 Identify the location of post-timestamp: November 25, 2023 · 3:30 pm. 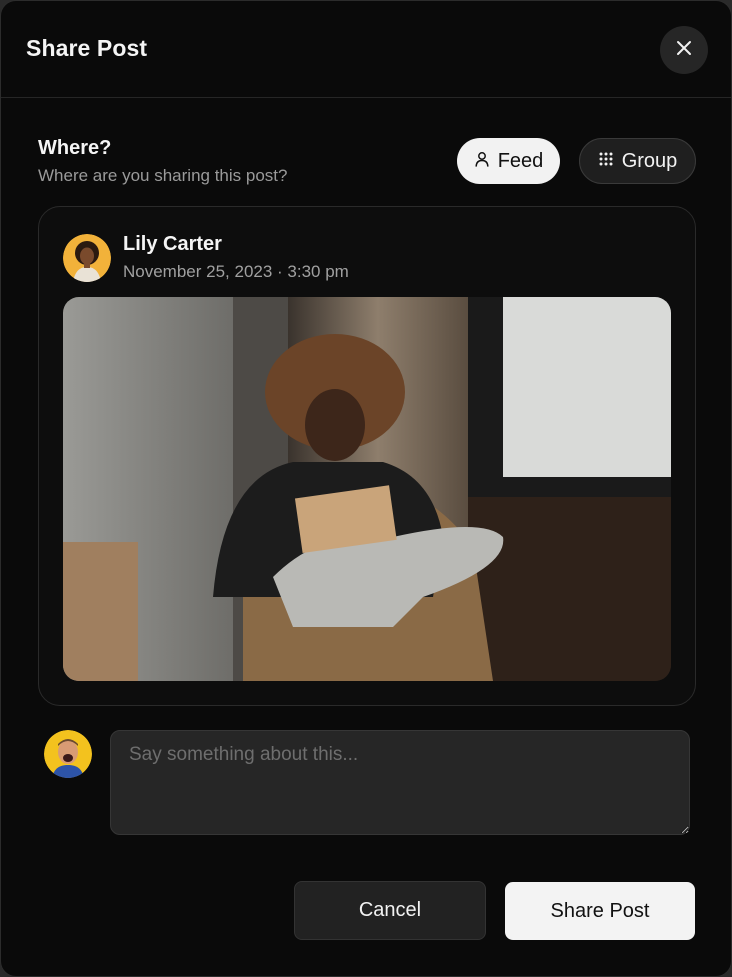
(236, 271).